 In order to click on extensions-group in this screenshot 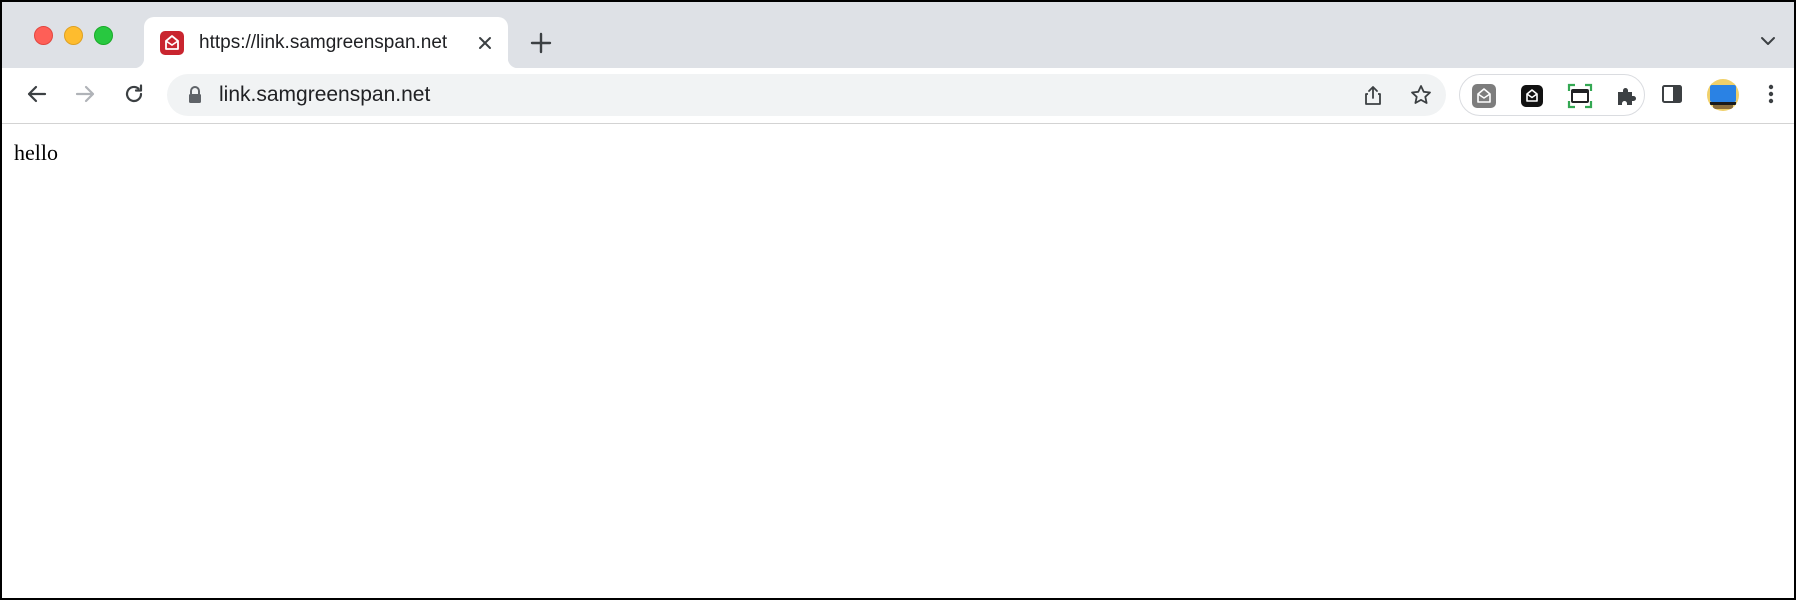, I will do `click(1552, 95)`.